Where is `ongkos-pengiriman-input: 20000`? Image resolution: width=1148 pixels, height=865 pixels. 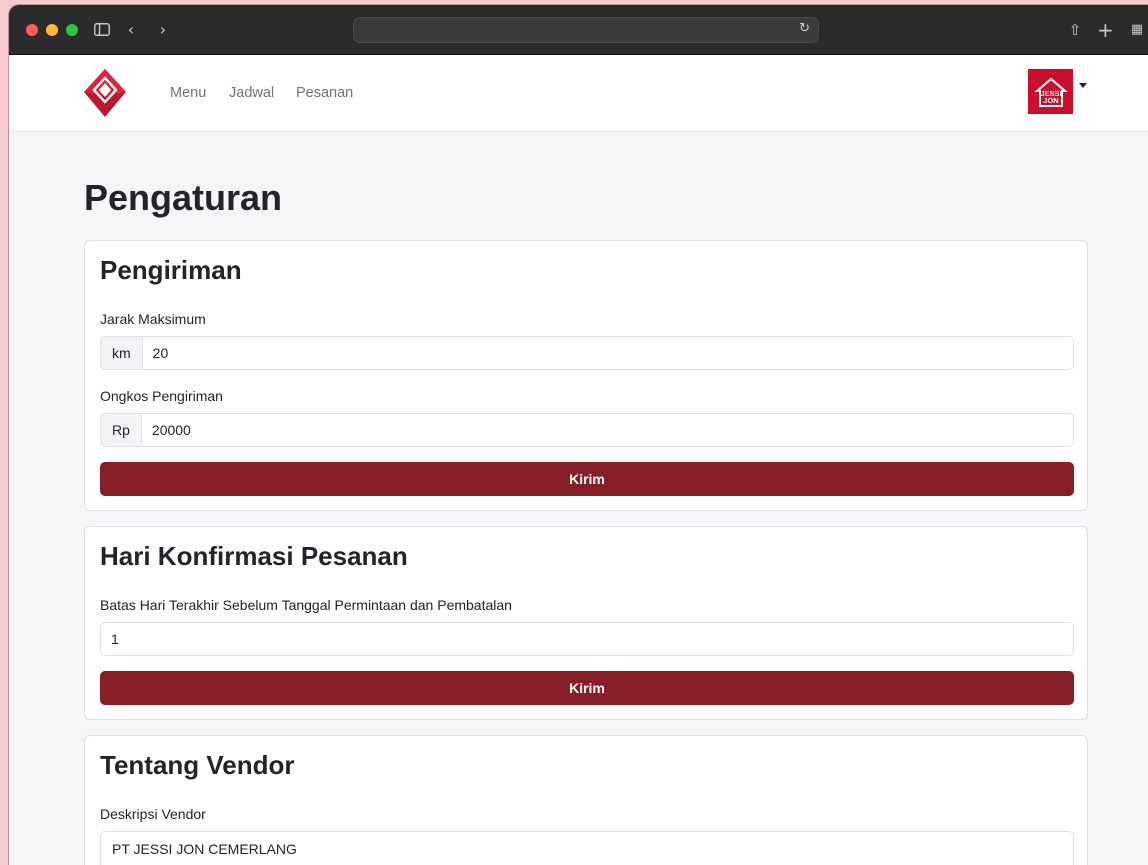 ongkos-pengiriman-input: 20000 is located at coordinates (166, 430).